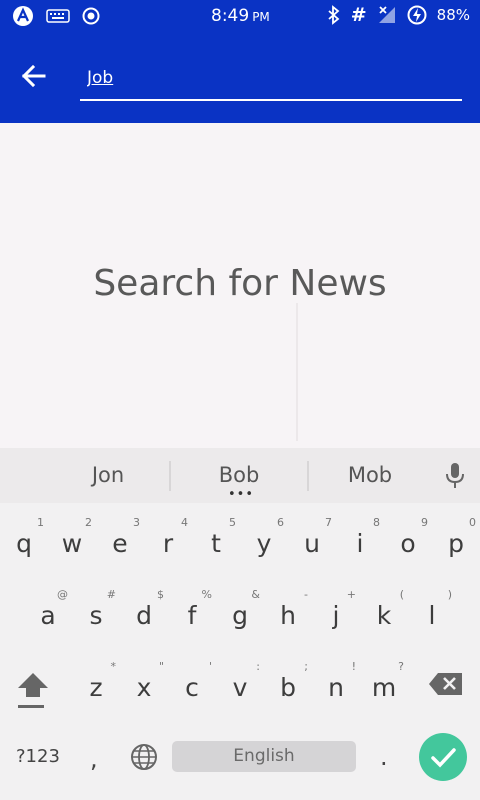 Image resolution: width=480 pixels, height=800 pixels. I want to click on key-label: c, so click(192, 687).